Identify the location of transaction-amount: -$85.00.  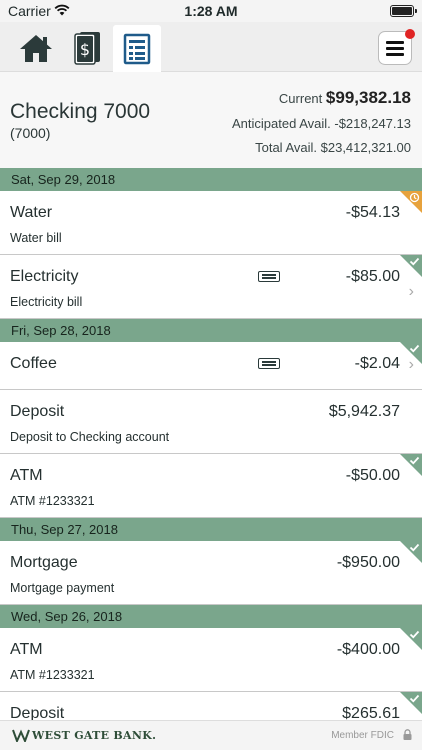
(372, 276).